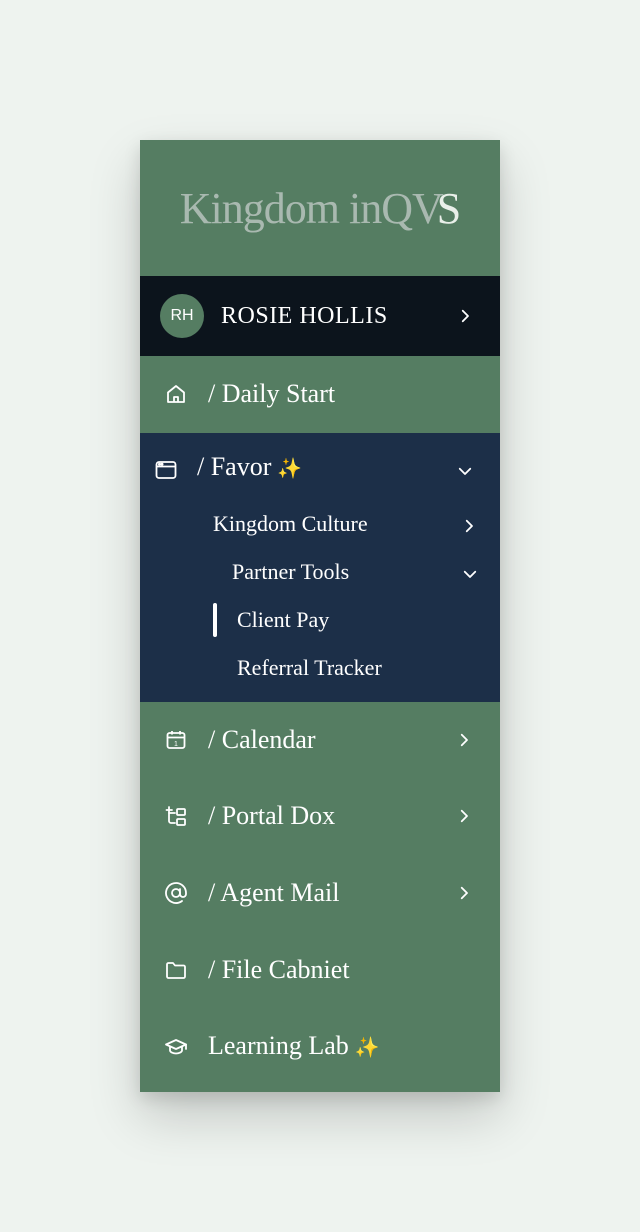  What do you see at coordinates (176, 893) in the screenshot?
I see `at-sign-icon` at bounding box center [176, 893].